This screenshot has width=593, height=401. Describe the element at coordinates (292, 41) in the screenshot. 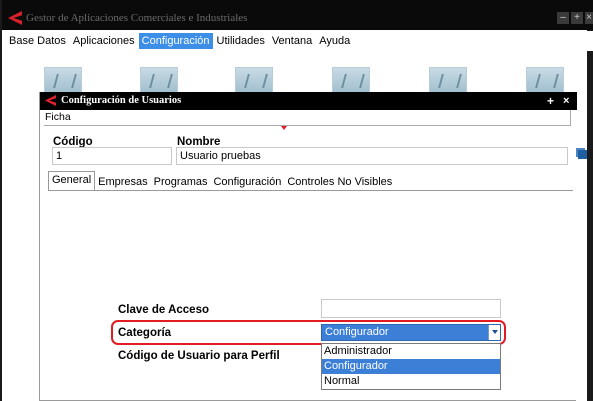

I see `menu-ventana: Ventana` at that location.